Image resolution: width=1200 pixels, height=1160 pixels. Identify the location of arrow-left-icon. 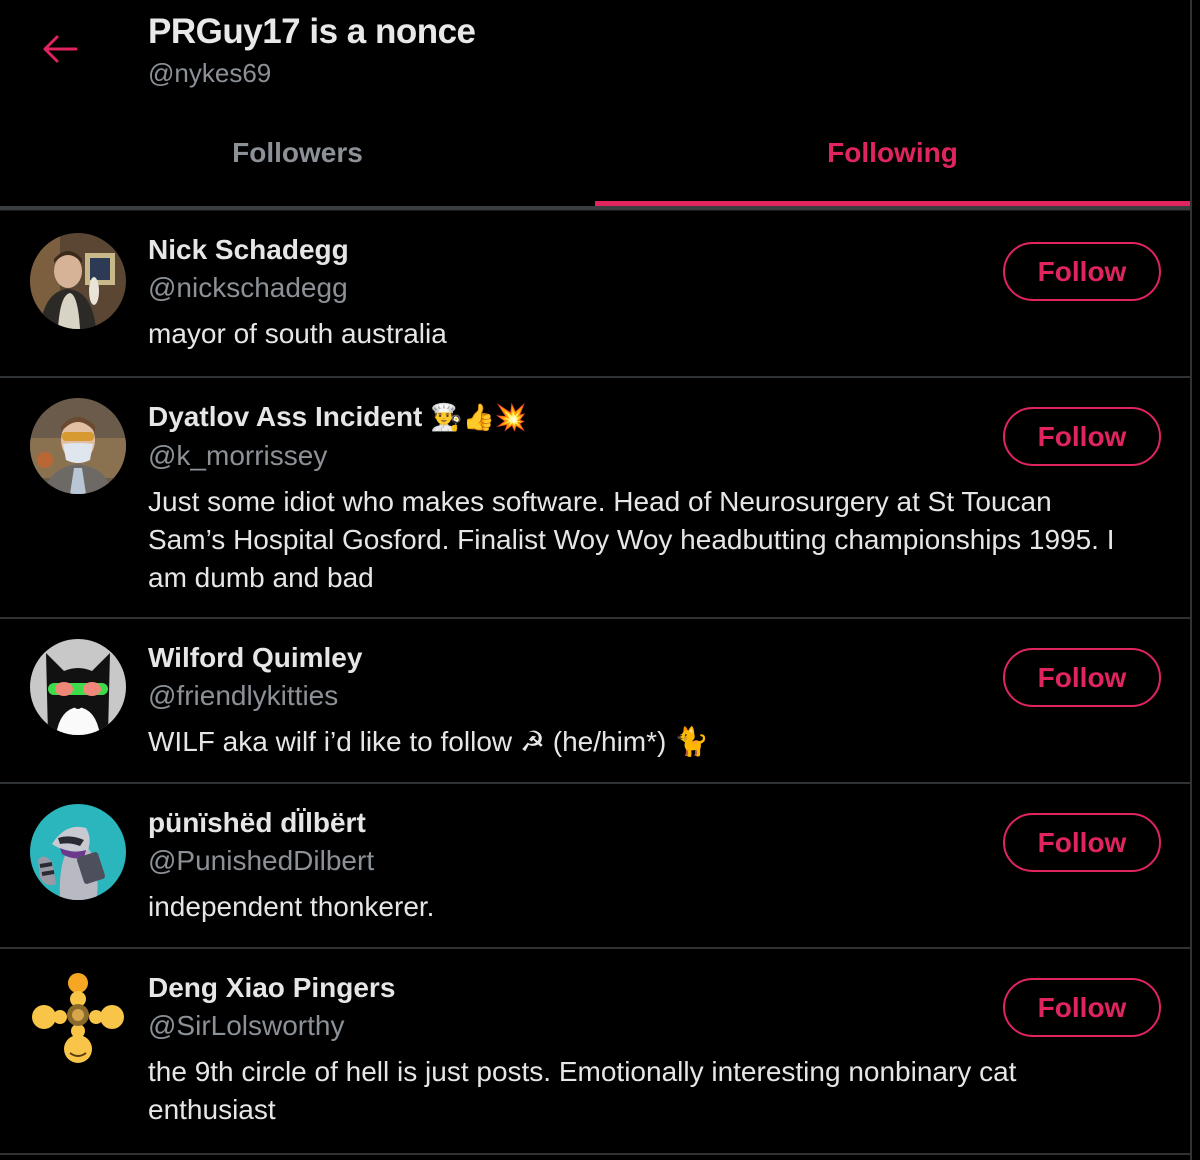
(60, 49).